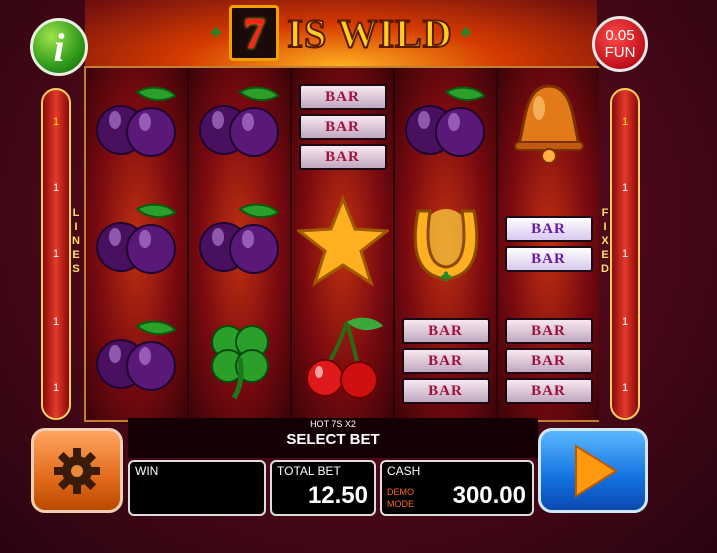 The image size is (717, 553). Describe the element at coordinates (404, 471) in the screenshot. I see `cash-label: CASH` at that location.